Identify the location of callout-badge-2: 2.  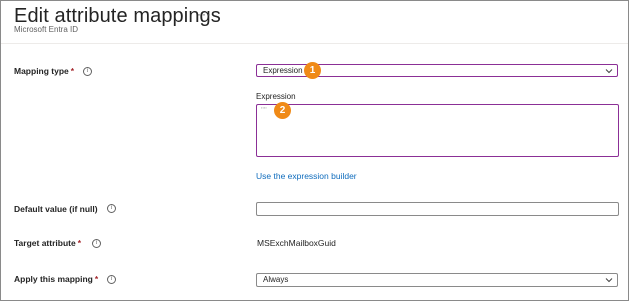
(282, 110).